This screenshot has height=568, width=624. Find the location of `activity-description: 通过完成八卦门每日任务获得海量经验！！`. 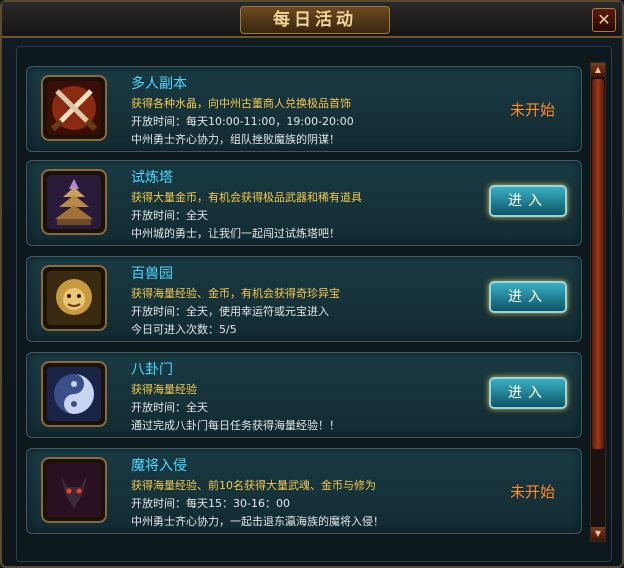

activity-description: 通过完成八卦门每日任务获得海量经验！！ is located at coordinates (235, 425).